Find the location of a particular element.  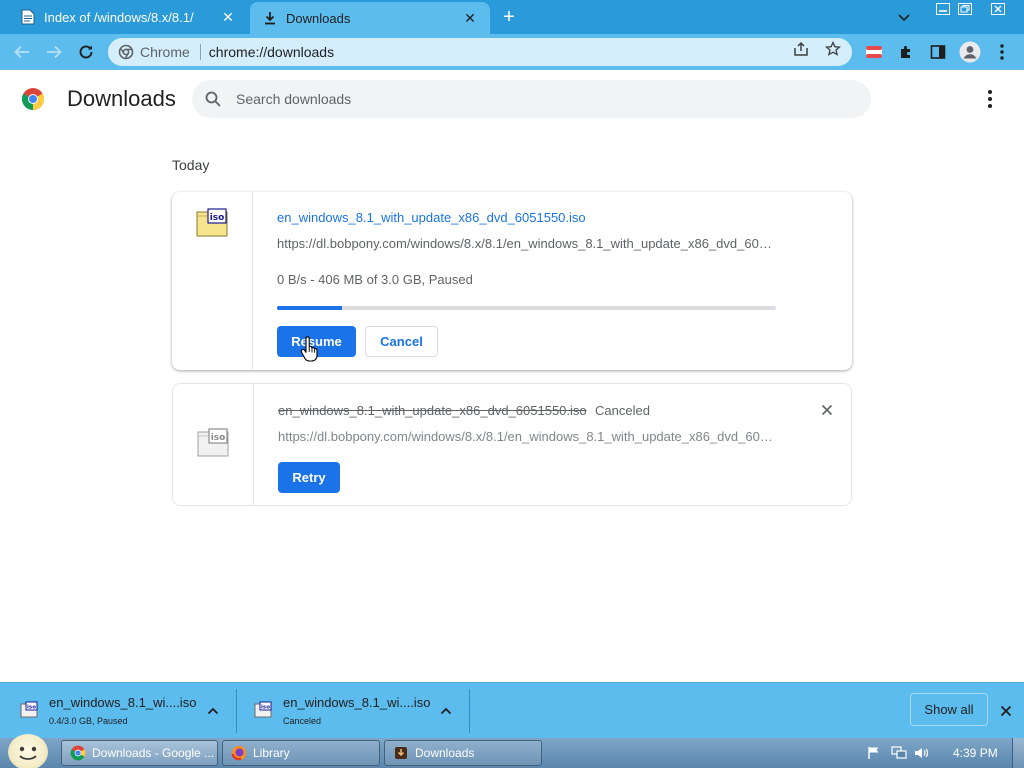

more-actions-icon is located at coordinates (990, 99).